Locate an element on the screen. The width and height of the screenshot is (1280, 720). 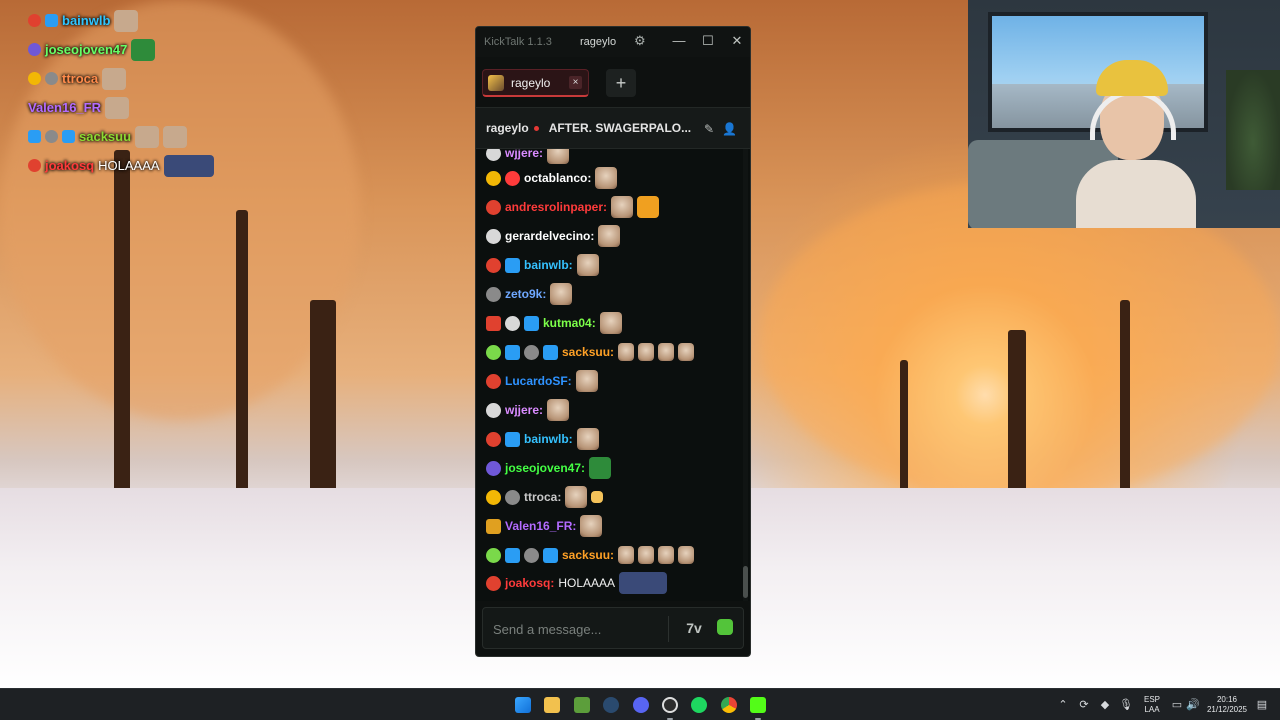
sync-icon: ⟳ is located at coordinates (1084, 705).